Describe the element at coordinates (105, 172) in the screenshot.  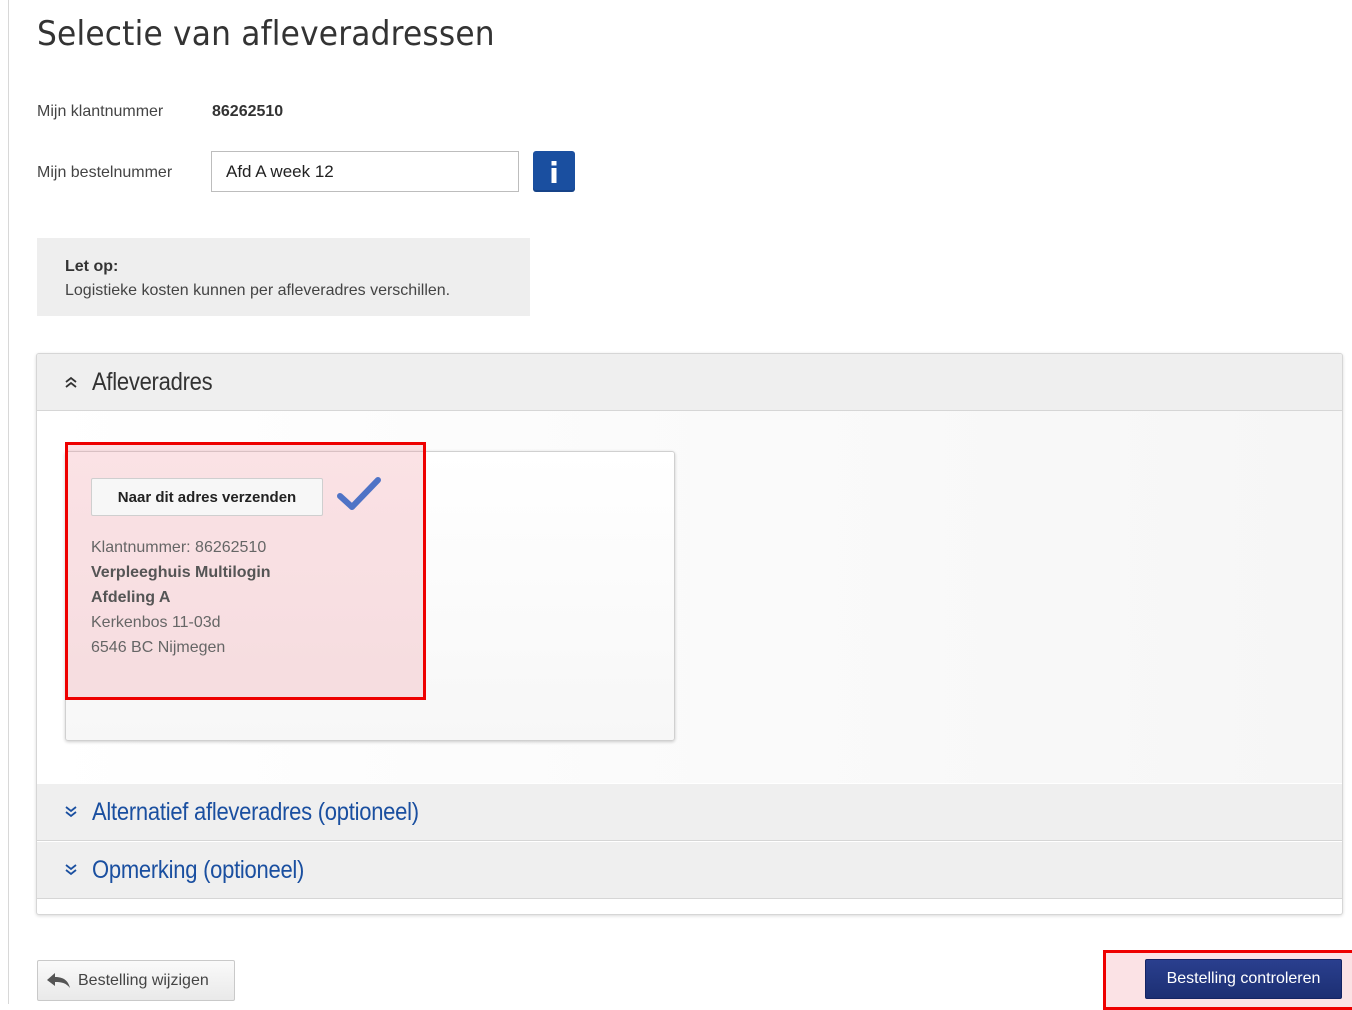
I see `order-number-label: Mijn bestelnummer` at that location.